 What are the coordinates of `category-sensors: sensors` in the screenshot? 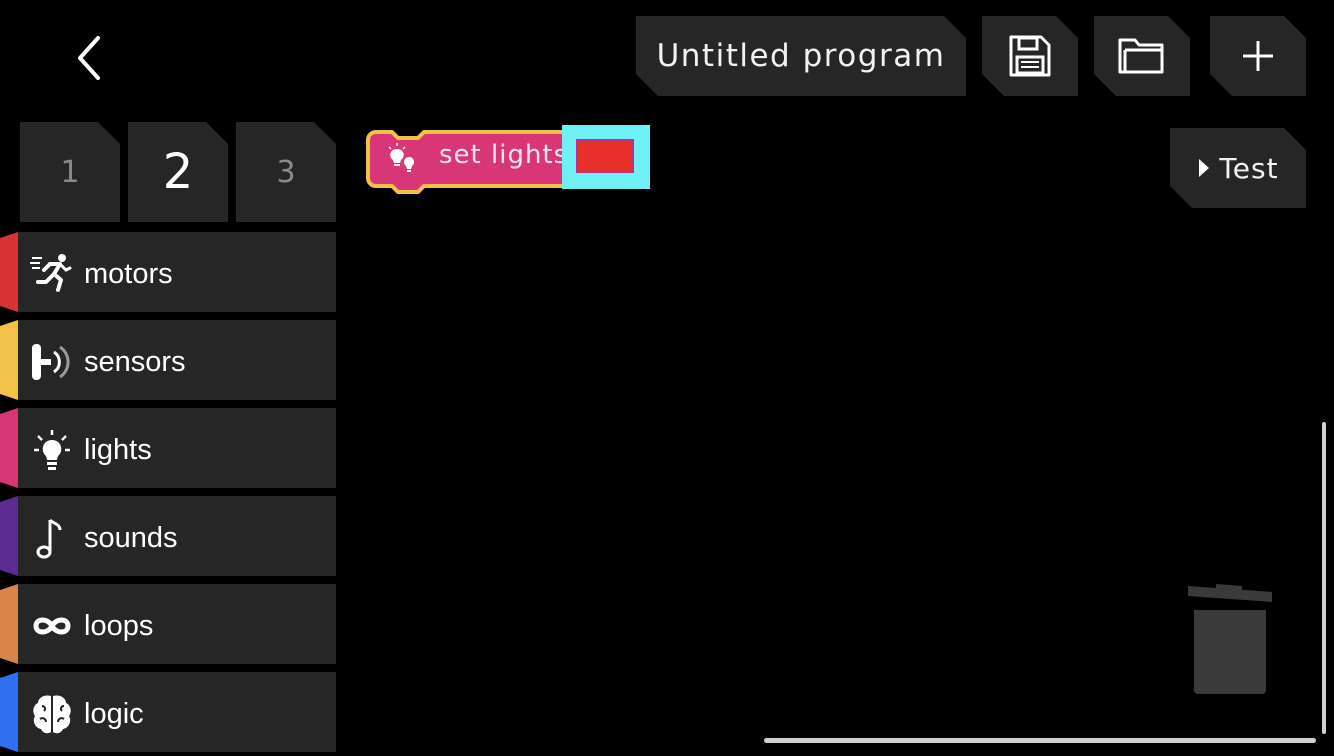 It's located at (168, 360).